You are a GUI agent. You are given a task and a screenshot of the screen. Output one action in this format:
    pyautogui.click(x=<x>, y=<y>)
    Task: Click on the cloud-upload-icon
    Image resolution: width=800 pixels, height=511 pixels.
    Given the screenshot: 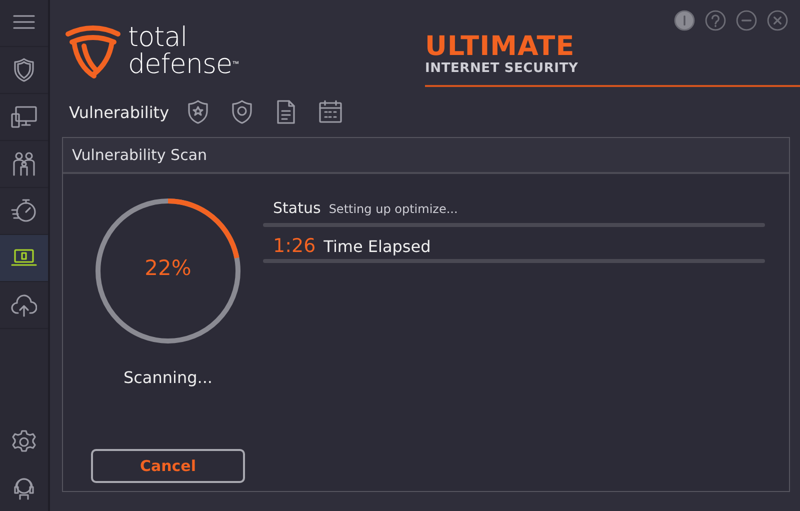 What is the action you would take?
    pyautogui.click(x=24, y=305)
    